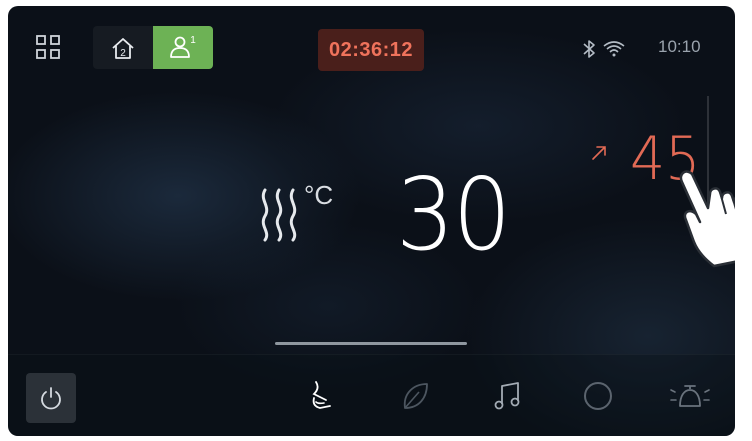 The height and width of the screenshot is (441, 752). Describe the element at coordinates (279, 215) in the screenshot. I see `heat-waves-icon` at that location.